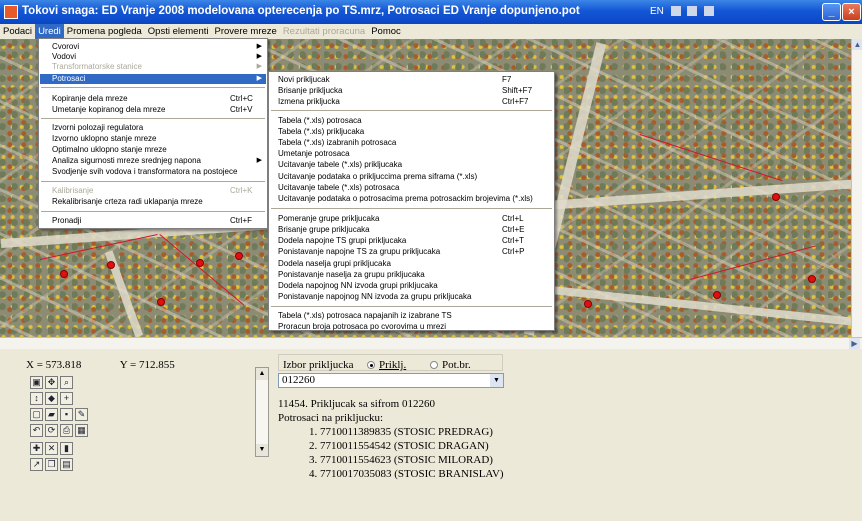 This screenshot has width=862, height=521. Describe the element at coordinates (81, 430) in the screenshot. I see `layers-icon: ▦` at that location.